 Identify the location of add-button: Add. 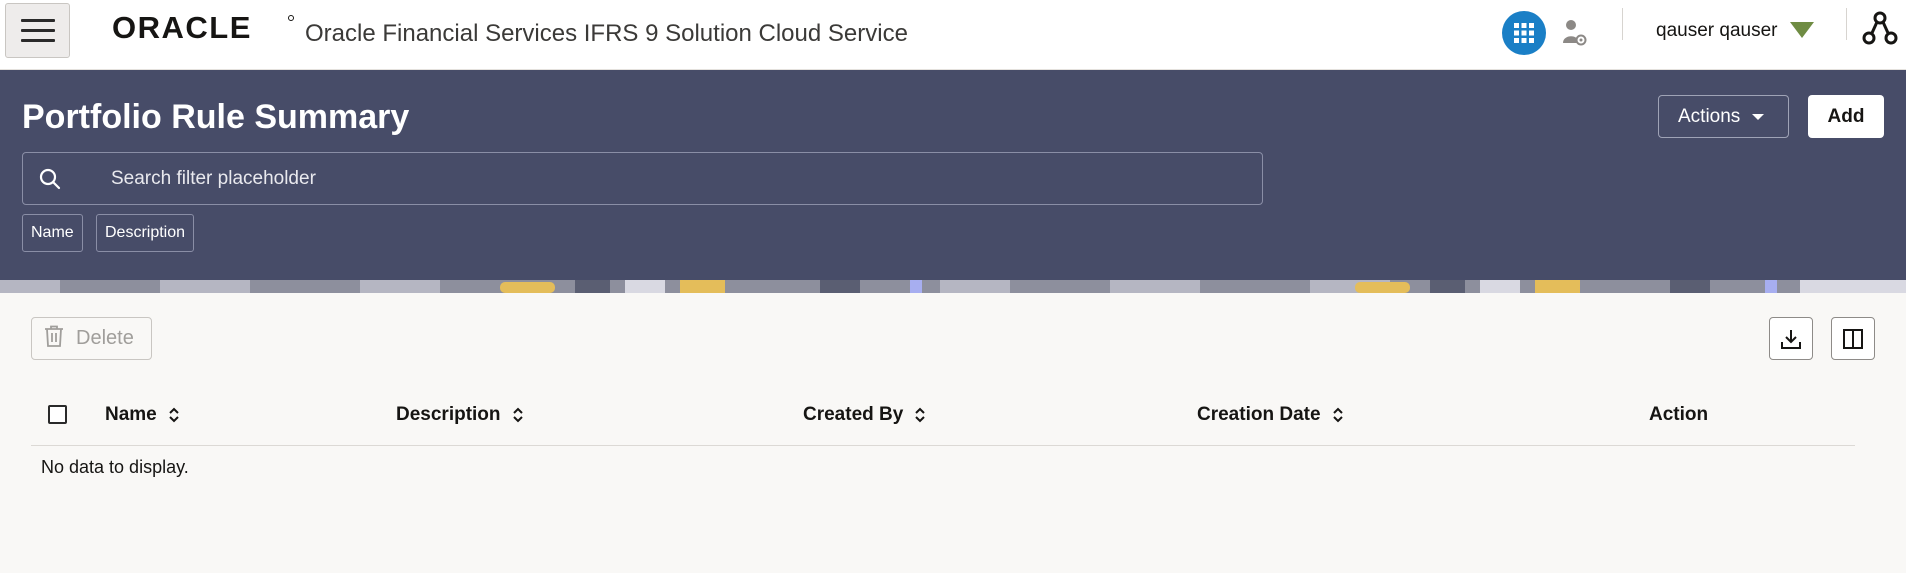
(1846, 116).